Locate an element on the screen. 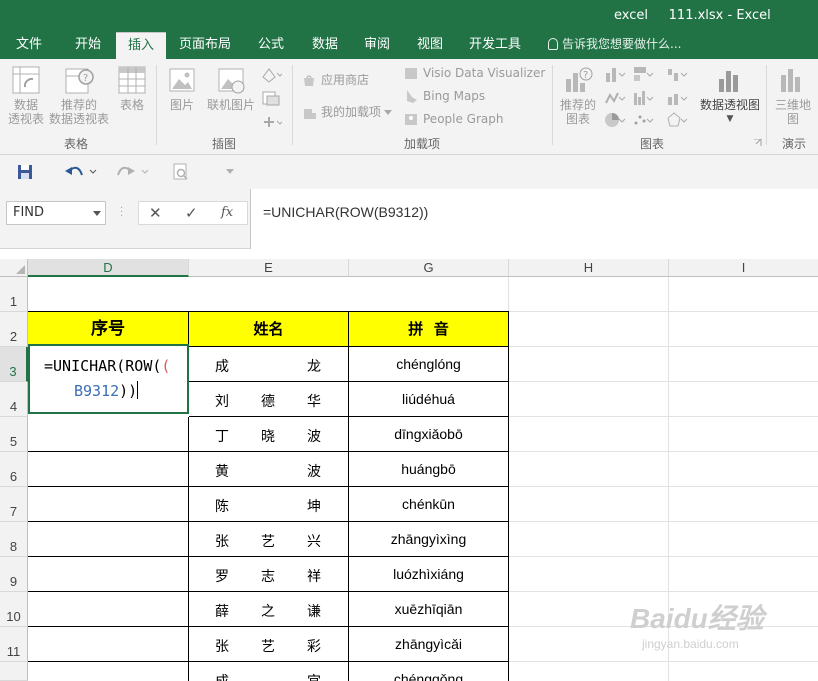  row-header-1: 1 is located at coordinates (14, 294).